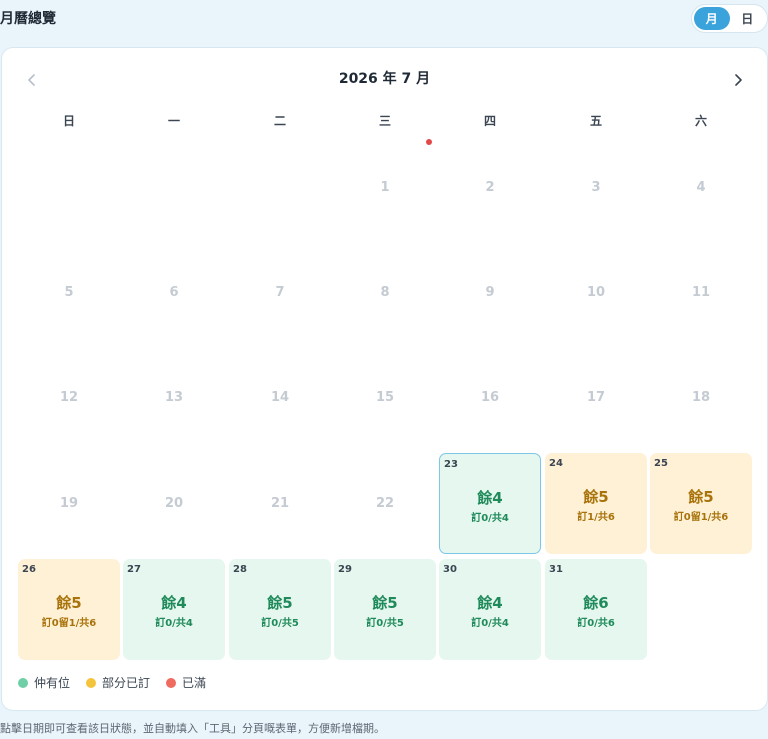  I want to click on calendar-day-disabled: 1, so click(385, 187).